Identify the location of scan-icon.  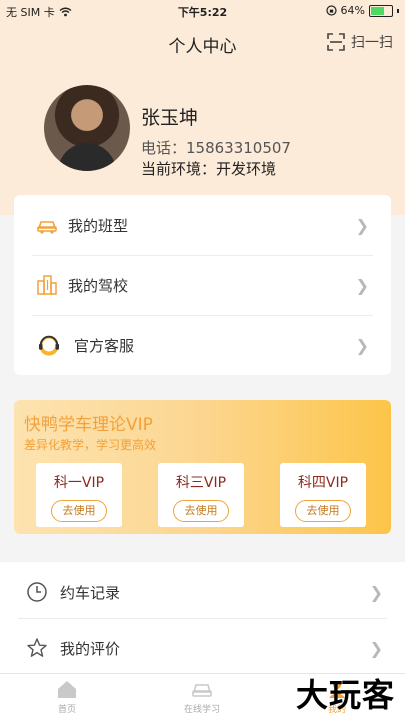
(336, 42).